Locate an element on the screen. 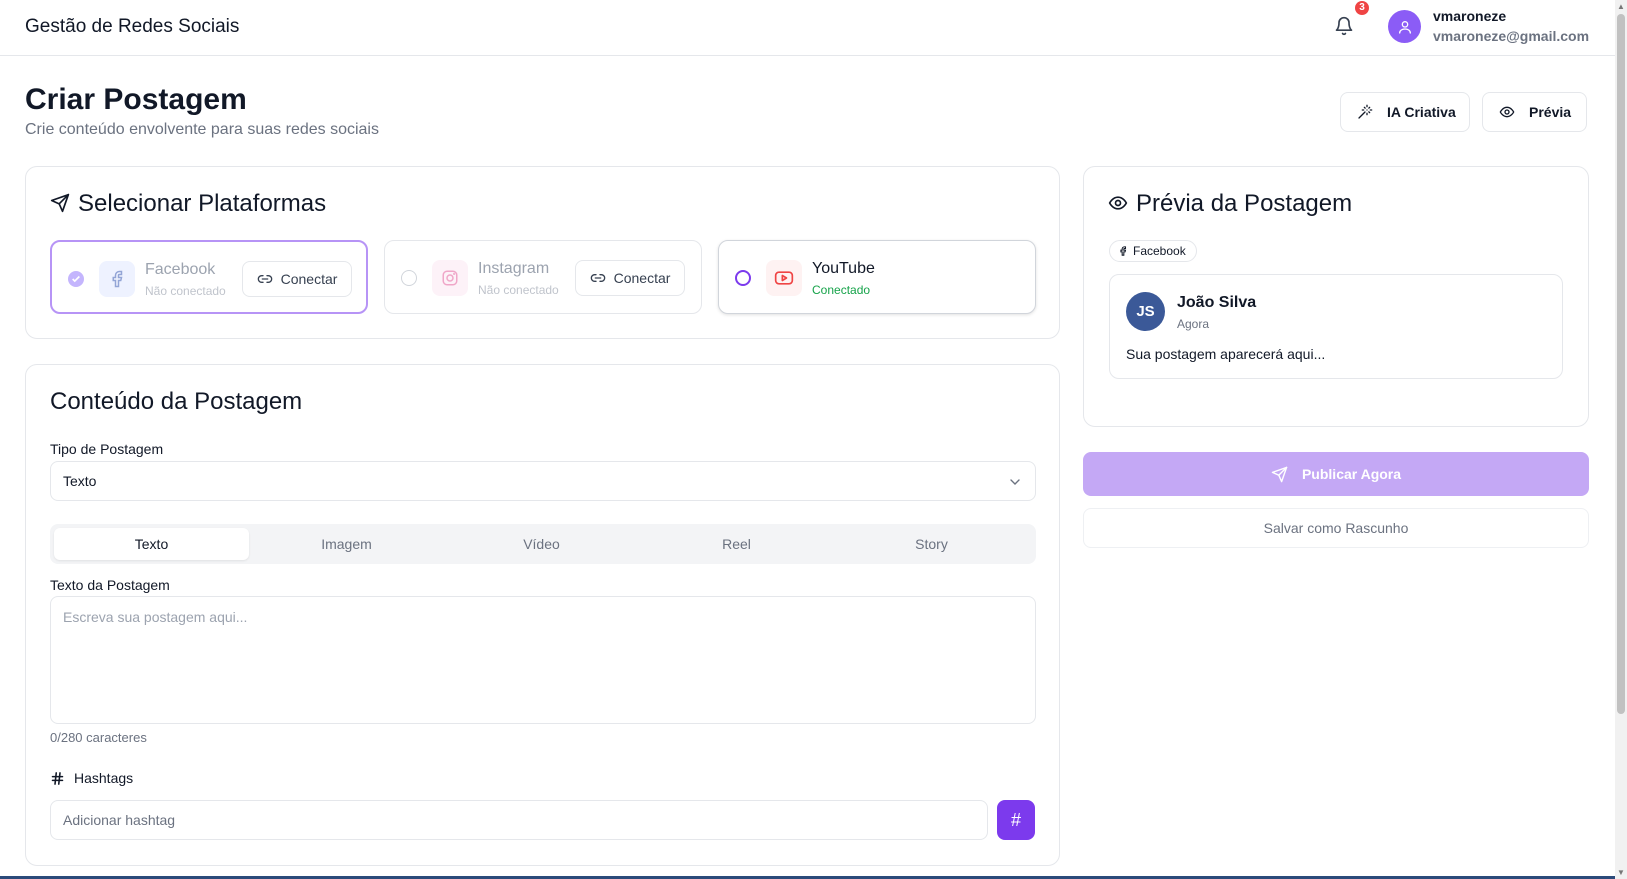  chevron-down-icon is located at coordinates (1015, 482).